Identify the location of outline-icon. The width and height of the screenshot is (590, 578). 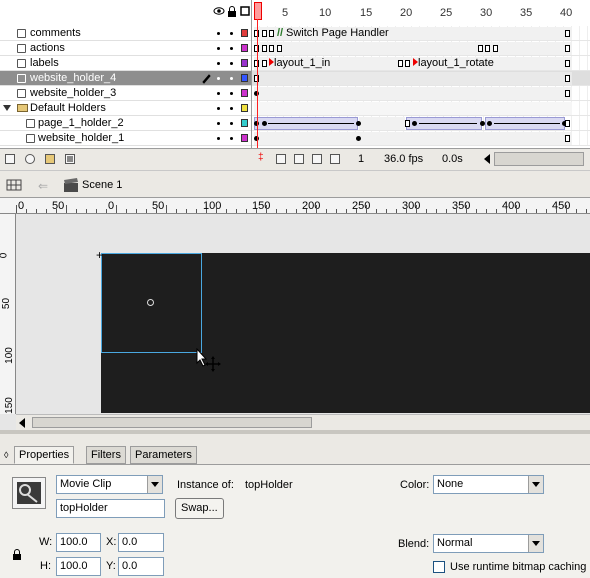
(245, 12).